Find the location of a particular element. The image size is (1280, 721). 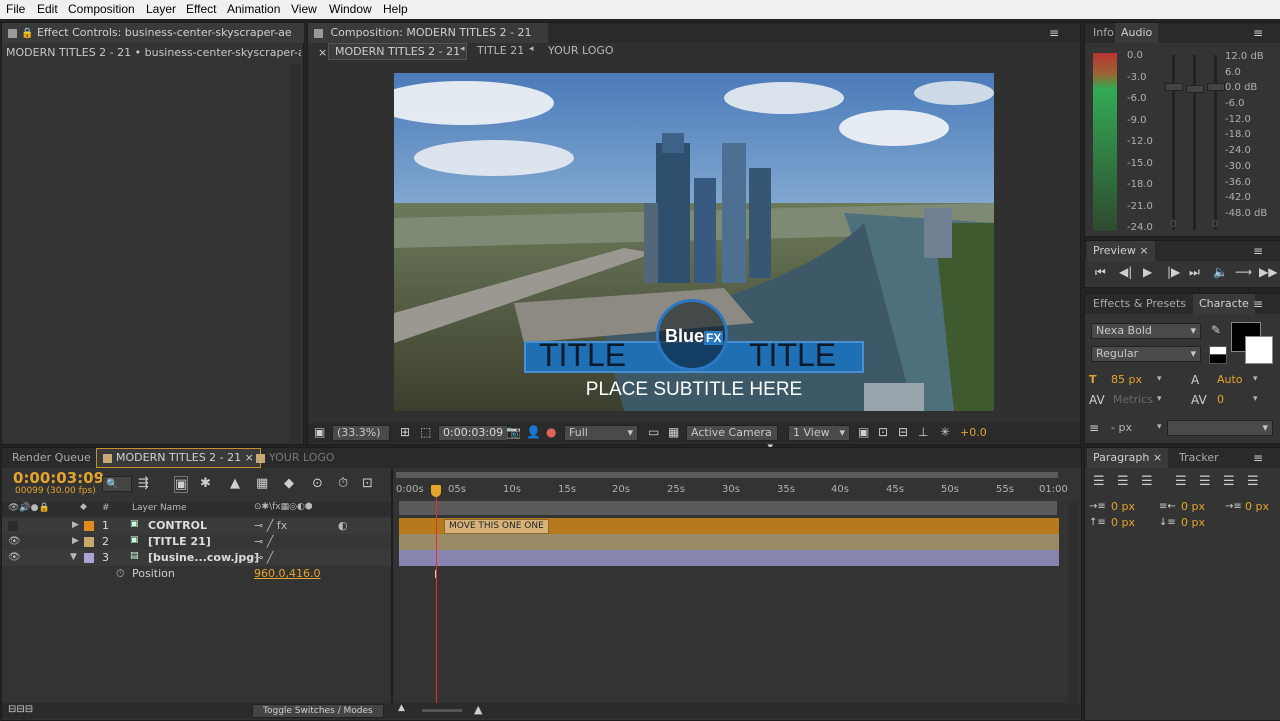

current-time-indicator-handle is located at coordinates (436, 491).